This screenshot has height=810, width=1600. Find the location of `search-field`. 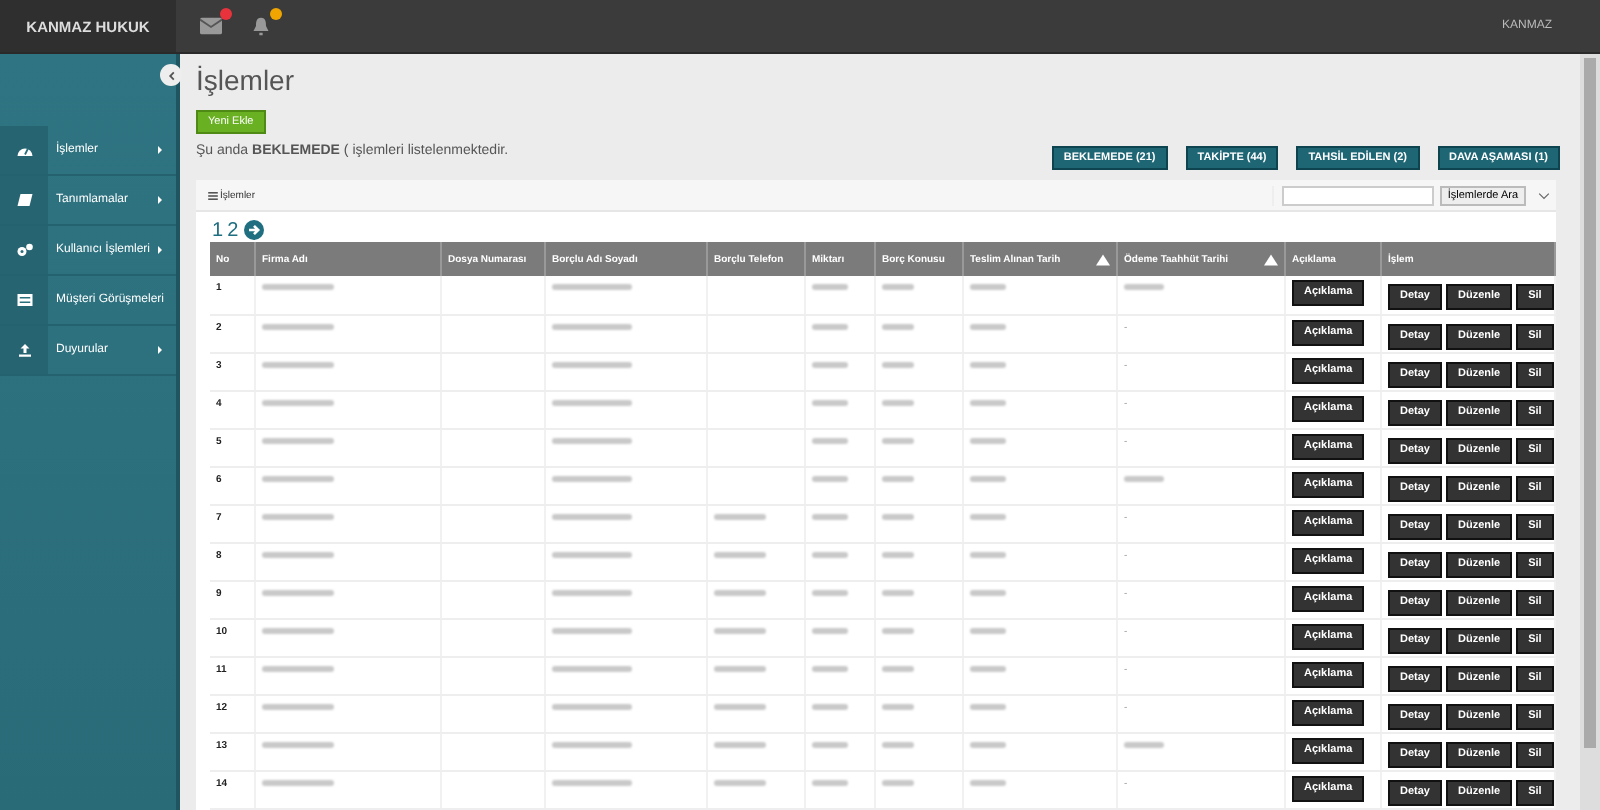

search-field is located at coordinates (1357, 195).